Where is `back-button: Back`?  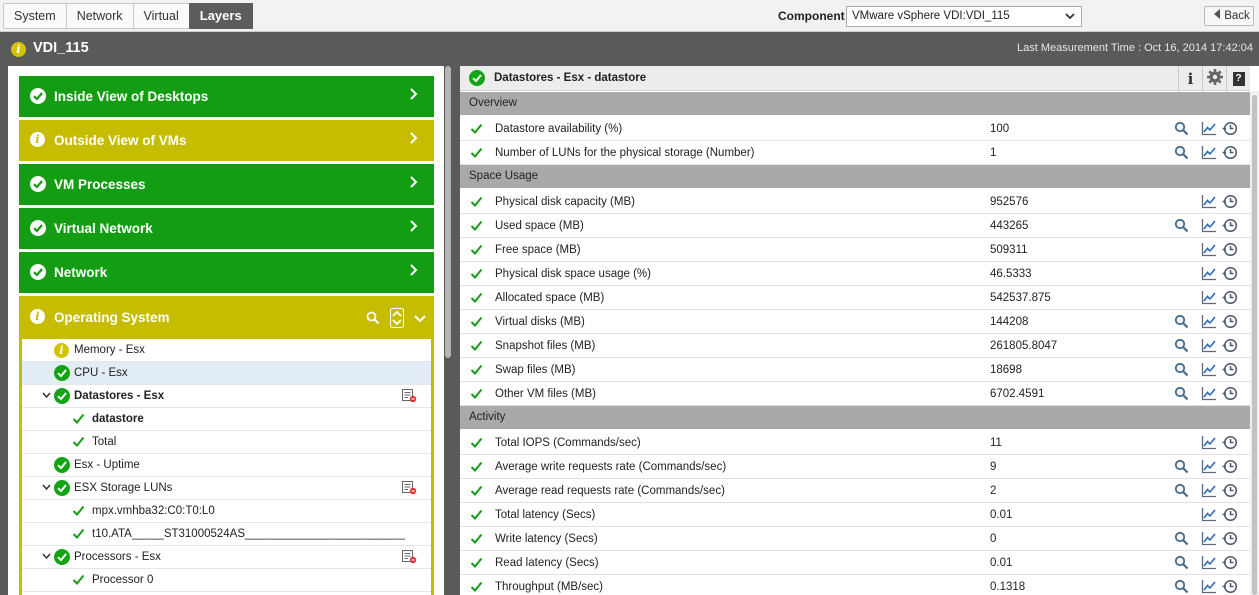
back-button: Back is located at coordinates (1229, 16).